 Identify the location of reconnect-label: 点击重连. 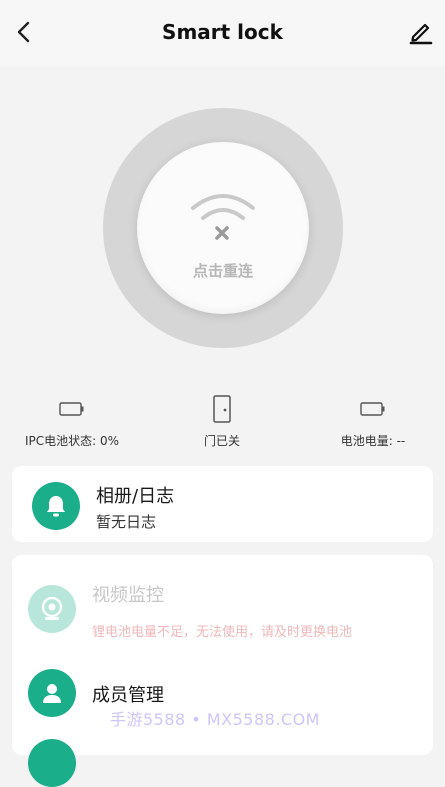
(222, 271).